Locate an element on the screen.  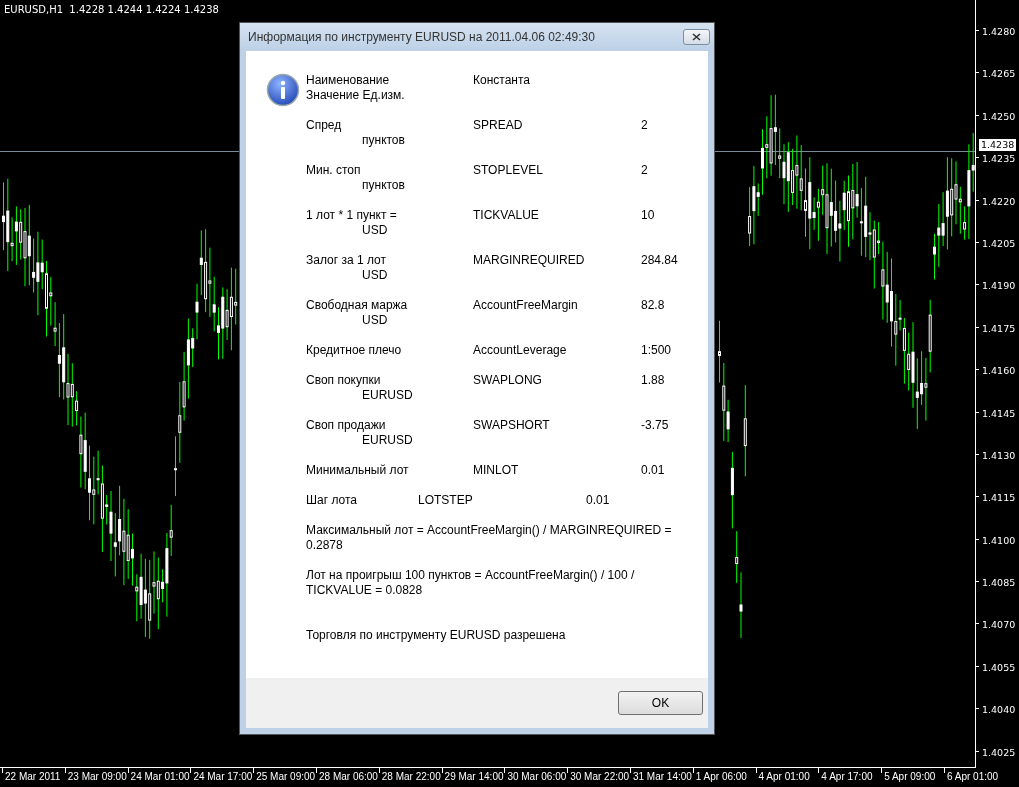
time-label: 30 Mar 06:00 is located at coordinates (536, 777).